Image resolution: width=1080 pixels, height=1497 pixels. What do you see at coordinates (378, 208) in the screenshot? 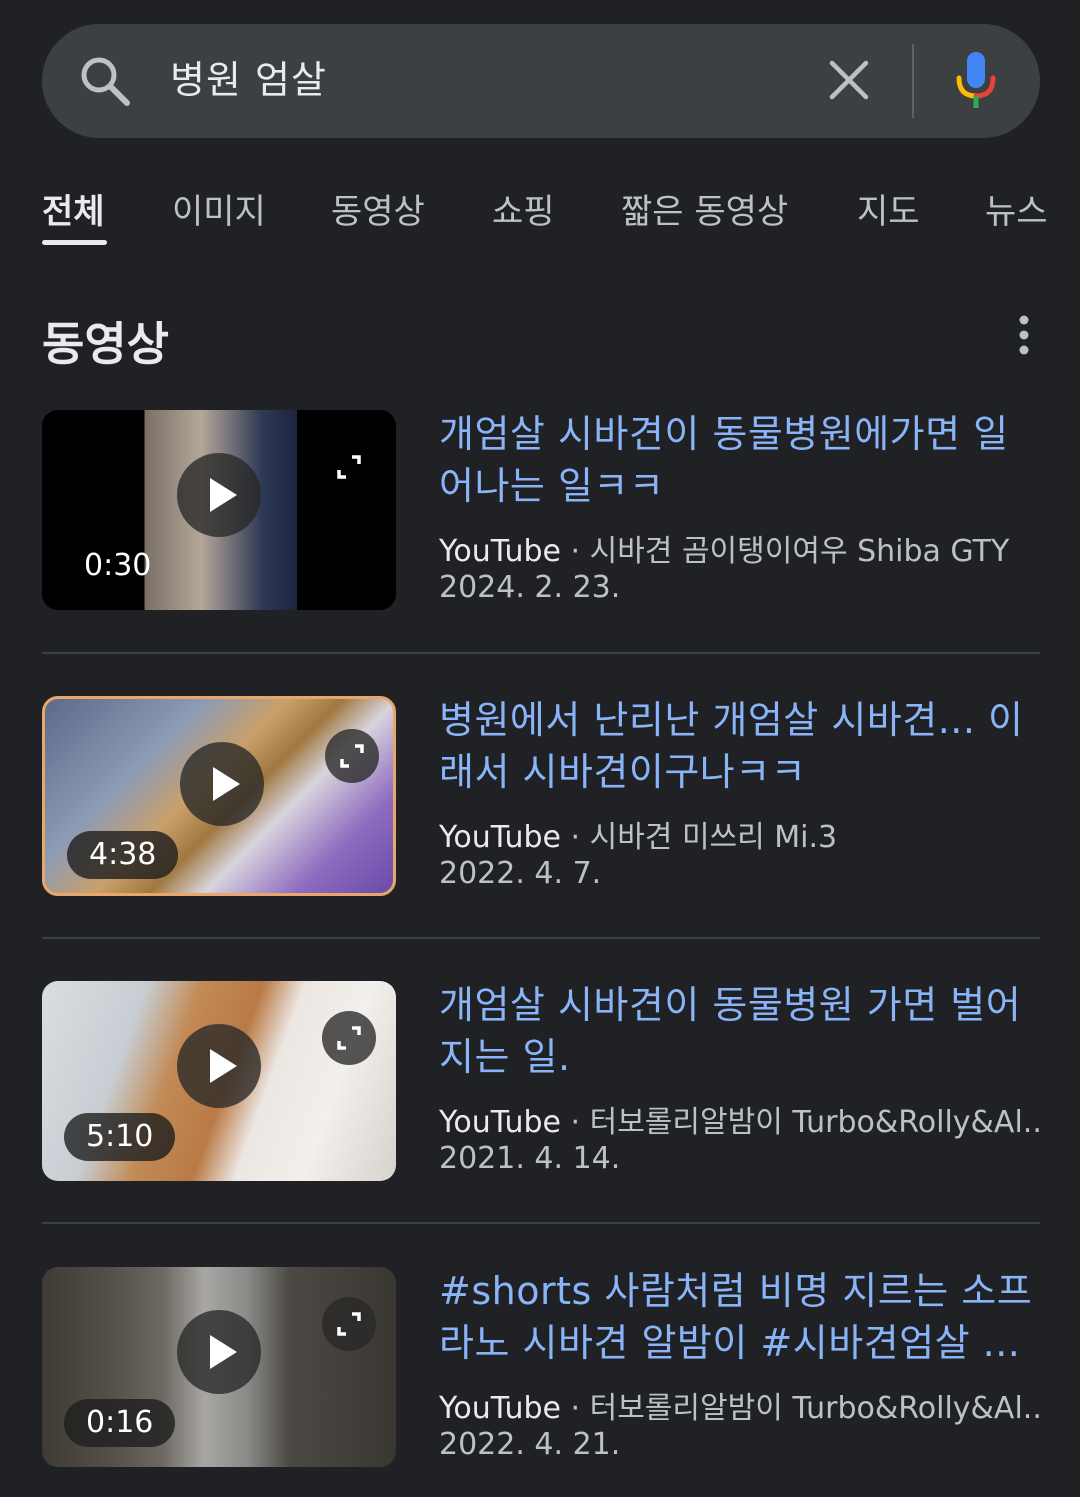
I see `tab-videos: 동영상` at bounding box center [378, 208].